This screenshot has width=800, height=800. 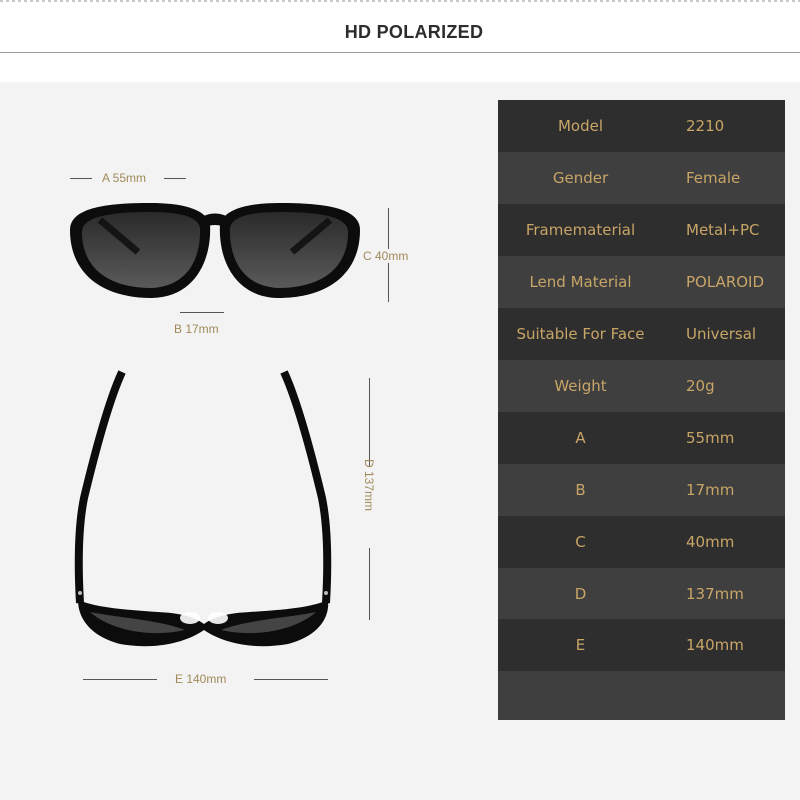 I want to click on sunglasses-top-image, so click(x=203, y=508).